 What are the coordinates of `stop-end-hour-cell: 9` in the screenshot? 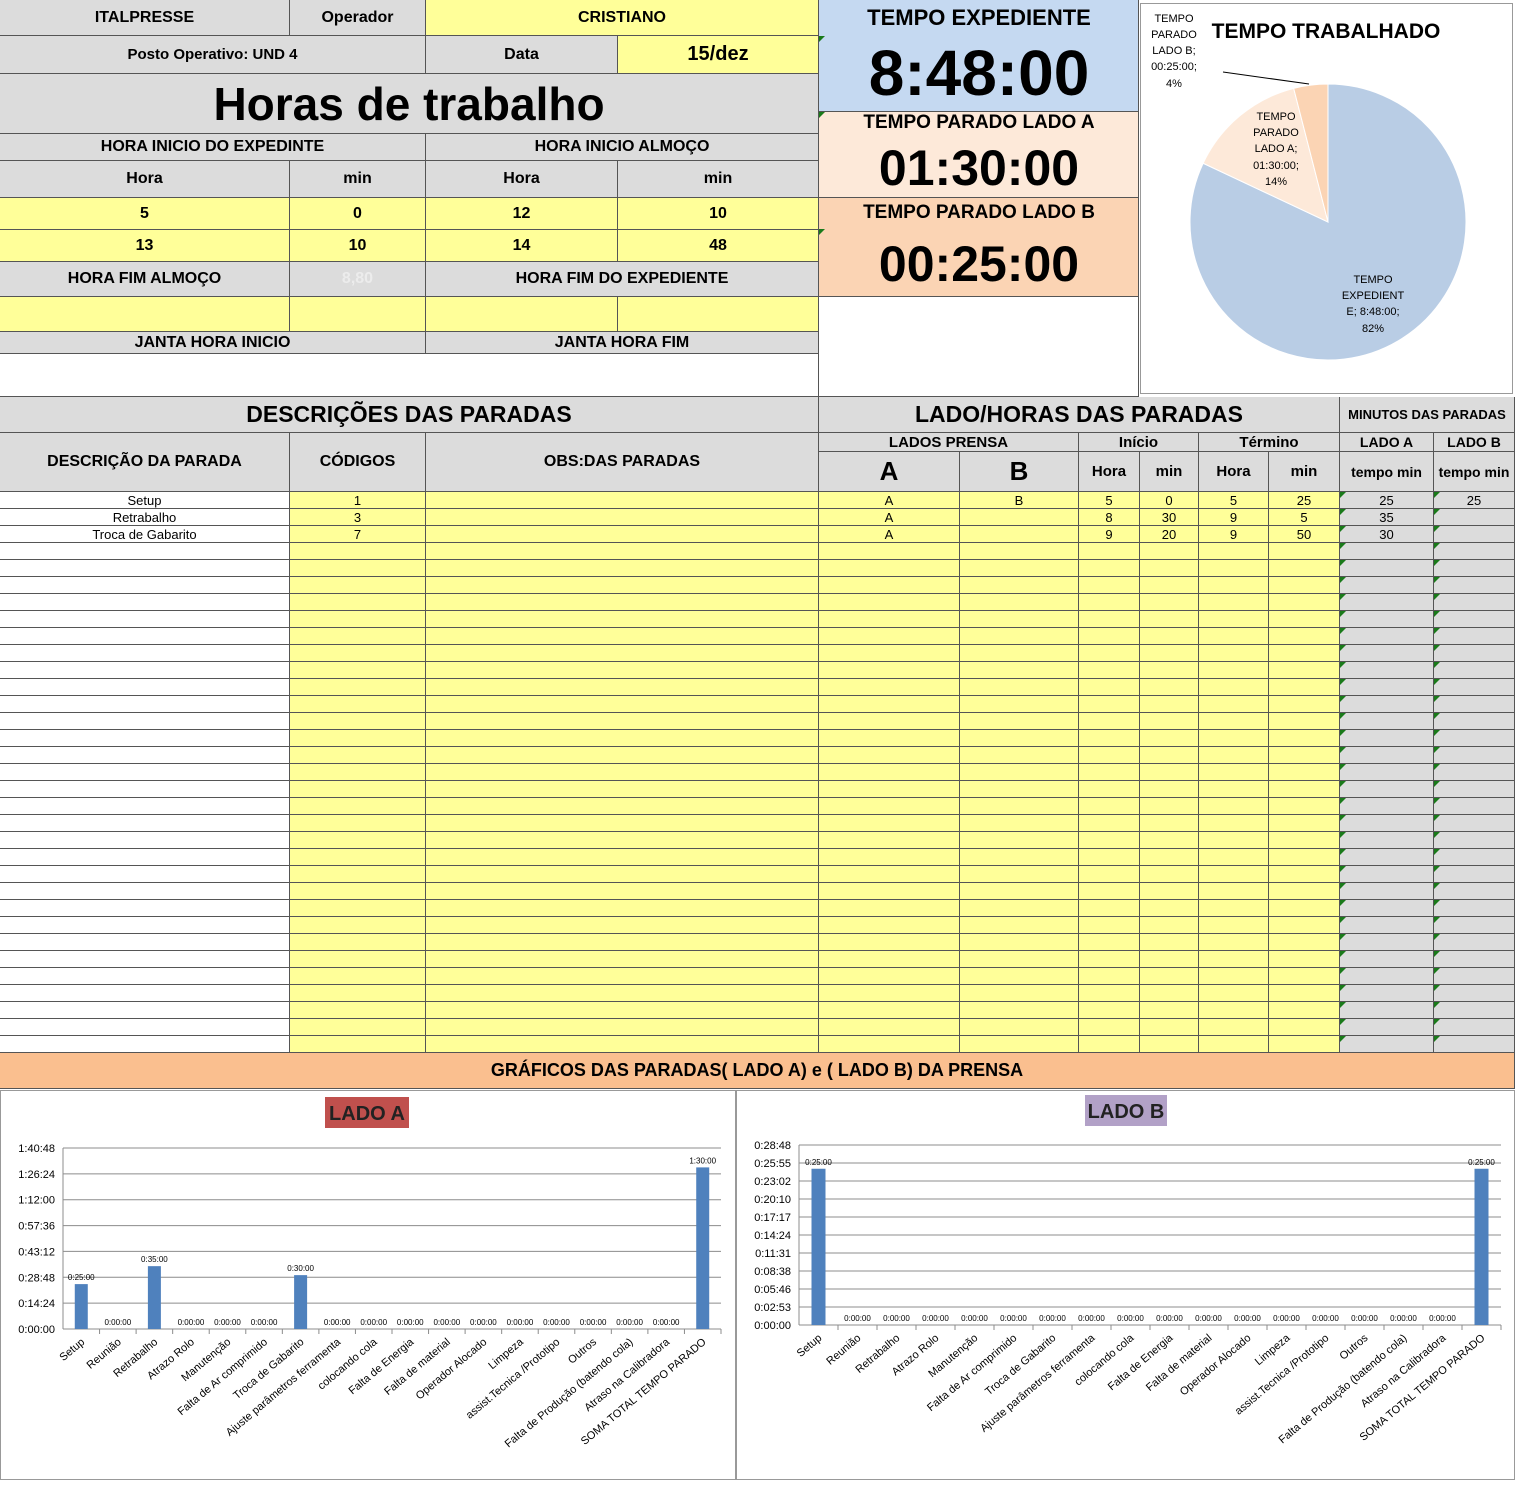 It's located at (1234, 517).